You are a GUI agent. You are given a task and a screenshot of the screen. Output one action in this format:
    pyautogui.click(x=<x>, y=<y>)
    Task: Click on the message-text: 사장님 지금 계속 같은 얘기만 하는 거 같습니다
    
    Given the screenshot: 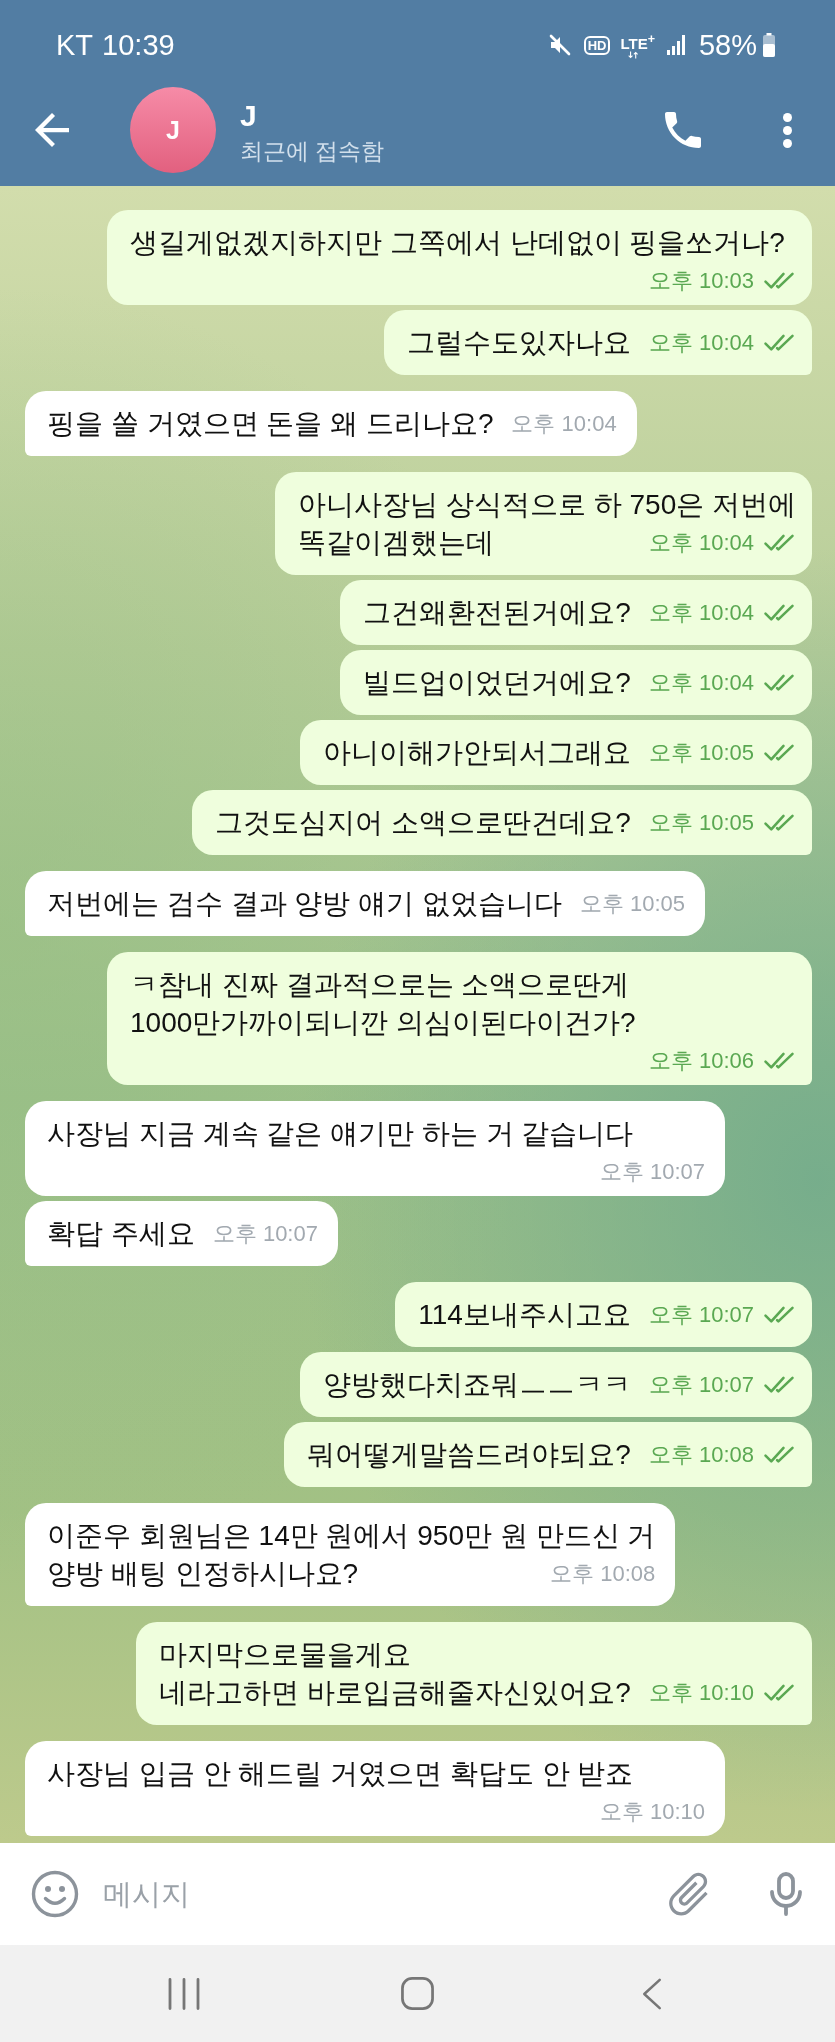 What is the action you would take?
    pyautogui.click(x=340, y=1133)
    